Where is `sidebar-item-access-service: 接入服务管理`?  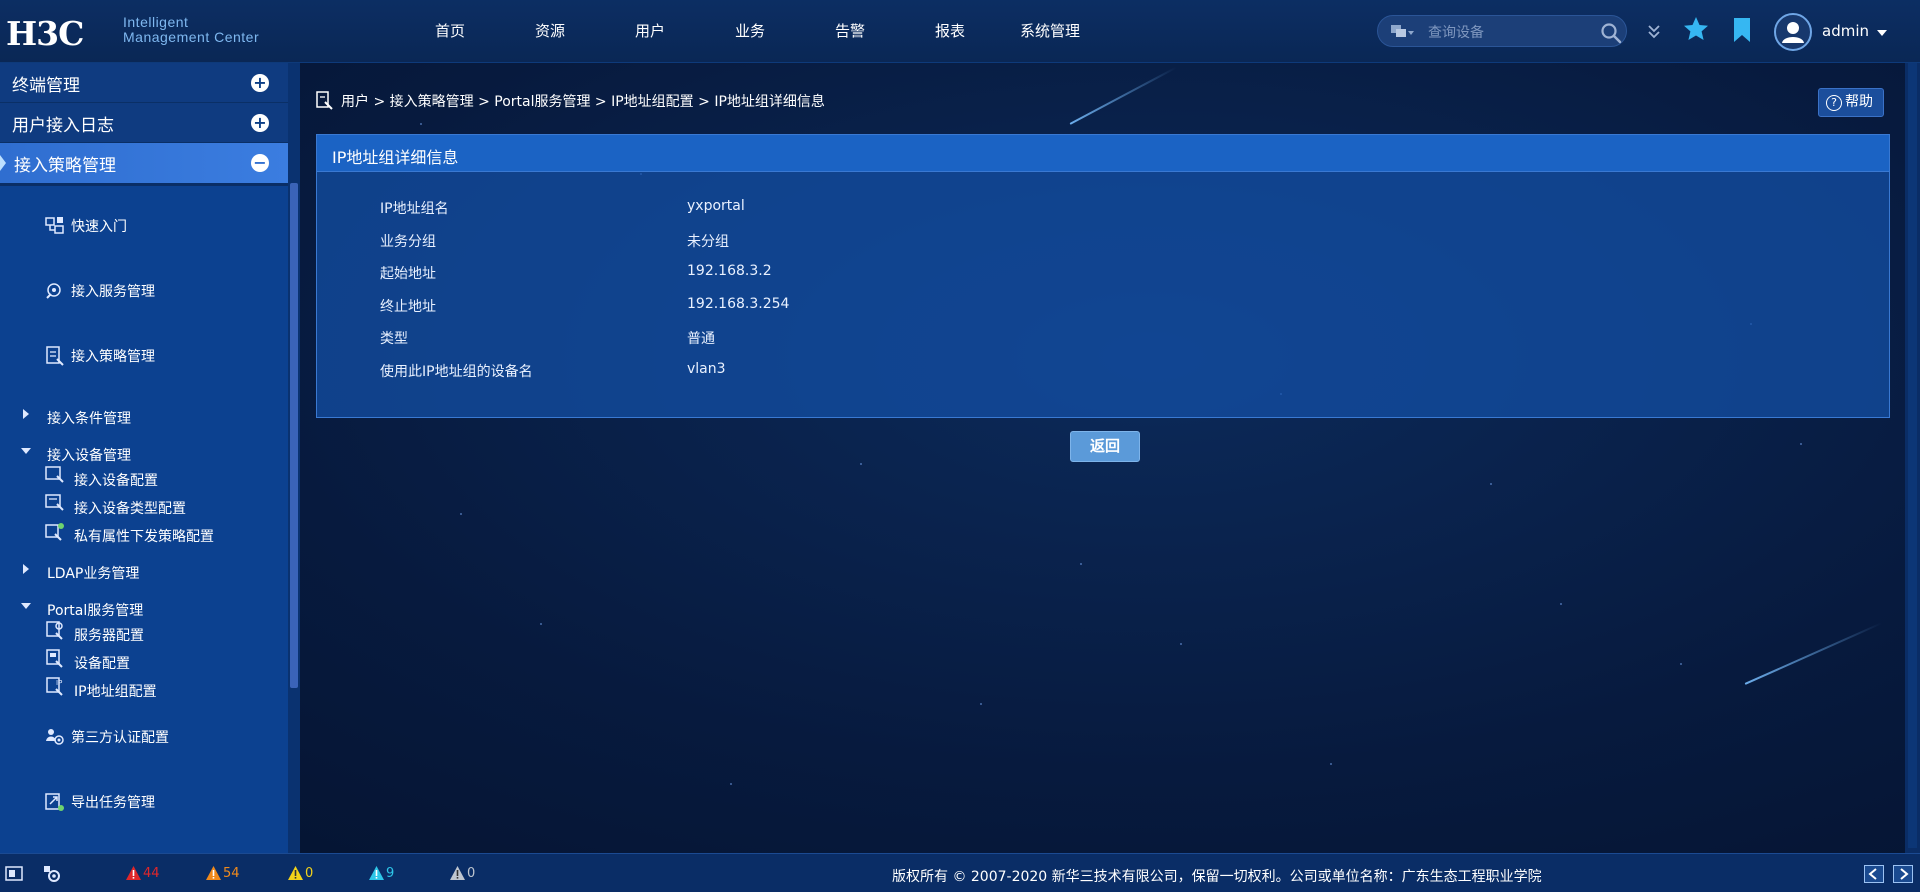
sidebar-item-access-service: 接入服务管理 is located at coordinates (140, 291).